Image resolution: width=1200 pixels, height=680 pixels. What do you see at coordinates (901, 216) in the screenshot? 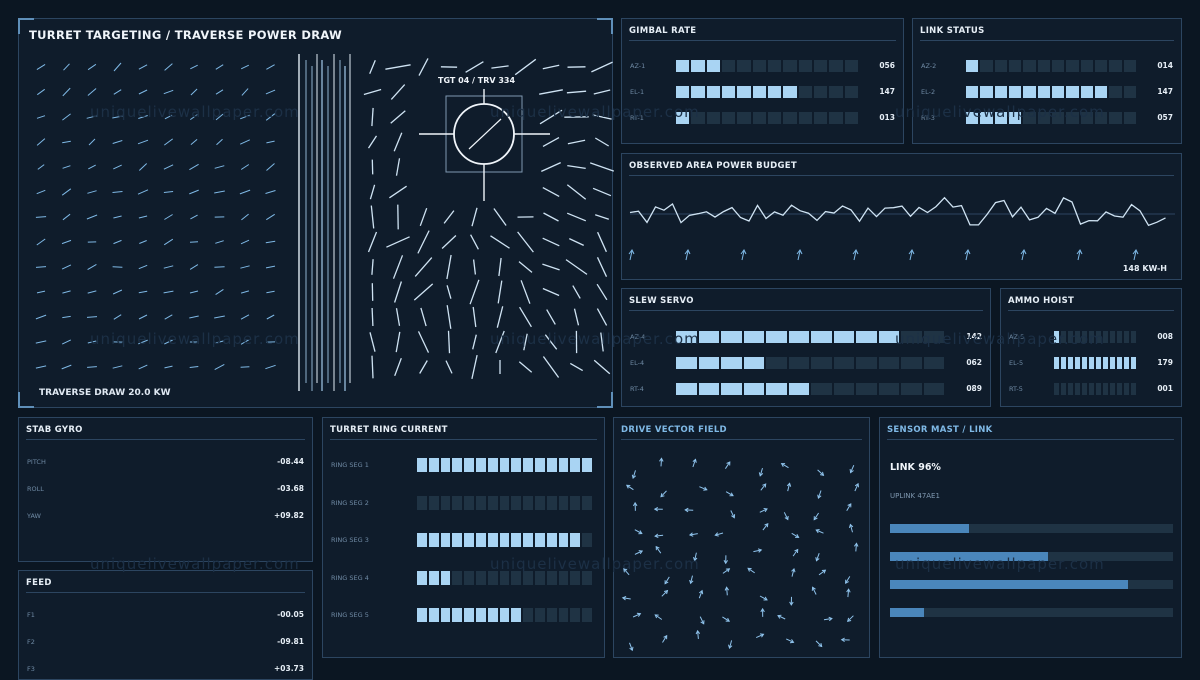
I see `power-budget-panel: OBSERVED AREA POWER BUDGET 148 KW-H` at bounding box center [901, 216].